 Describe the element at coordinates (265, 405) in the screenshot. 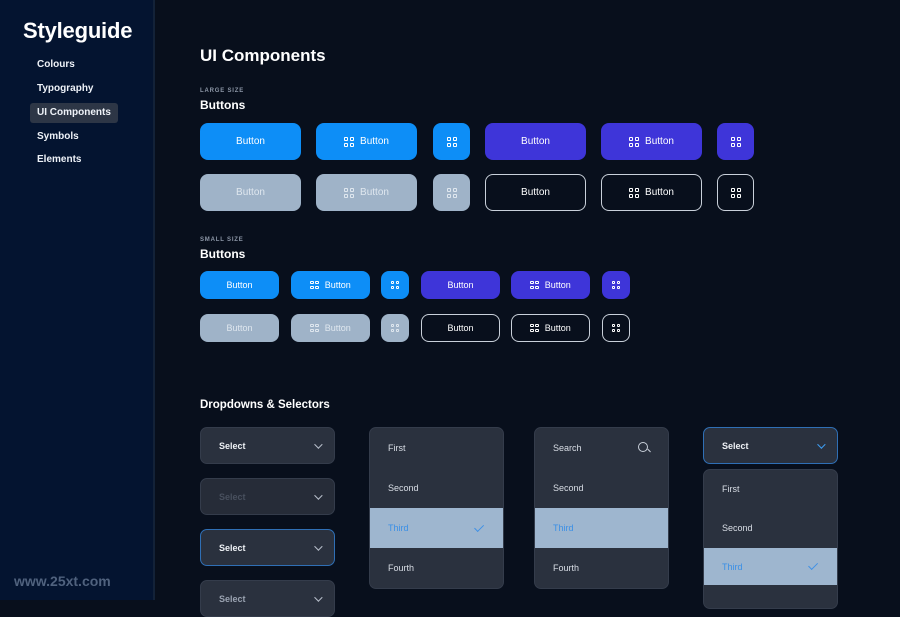

I see `dropdowns-title: Dropdowns & Selectors` at that location.